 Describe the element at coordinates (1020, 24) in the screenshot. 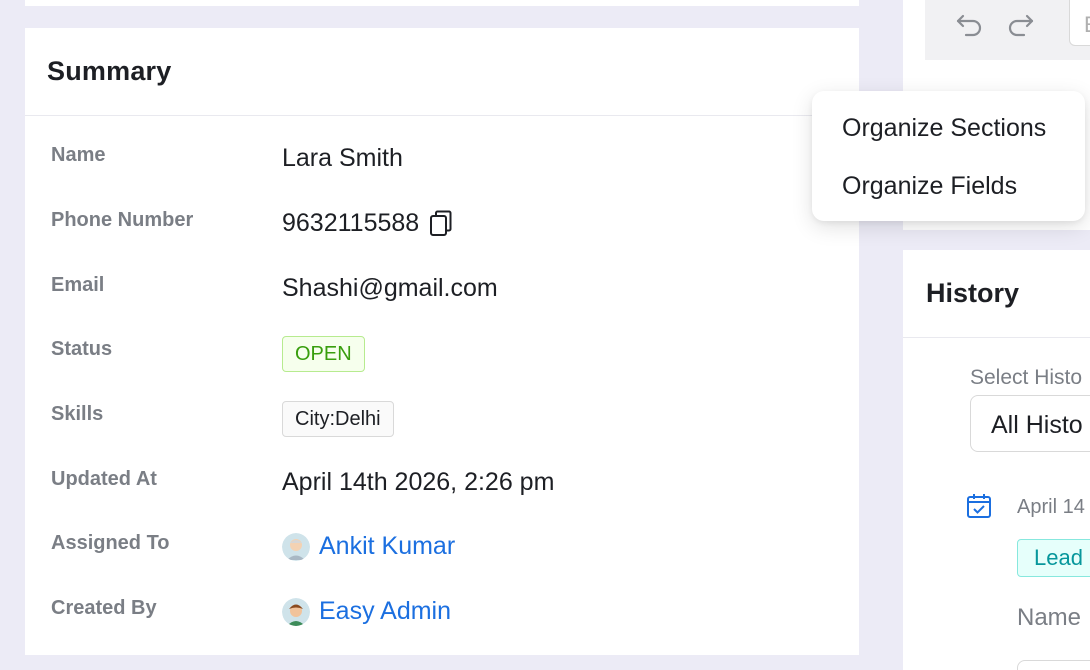

I see `redo-icon` at that location.